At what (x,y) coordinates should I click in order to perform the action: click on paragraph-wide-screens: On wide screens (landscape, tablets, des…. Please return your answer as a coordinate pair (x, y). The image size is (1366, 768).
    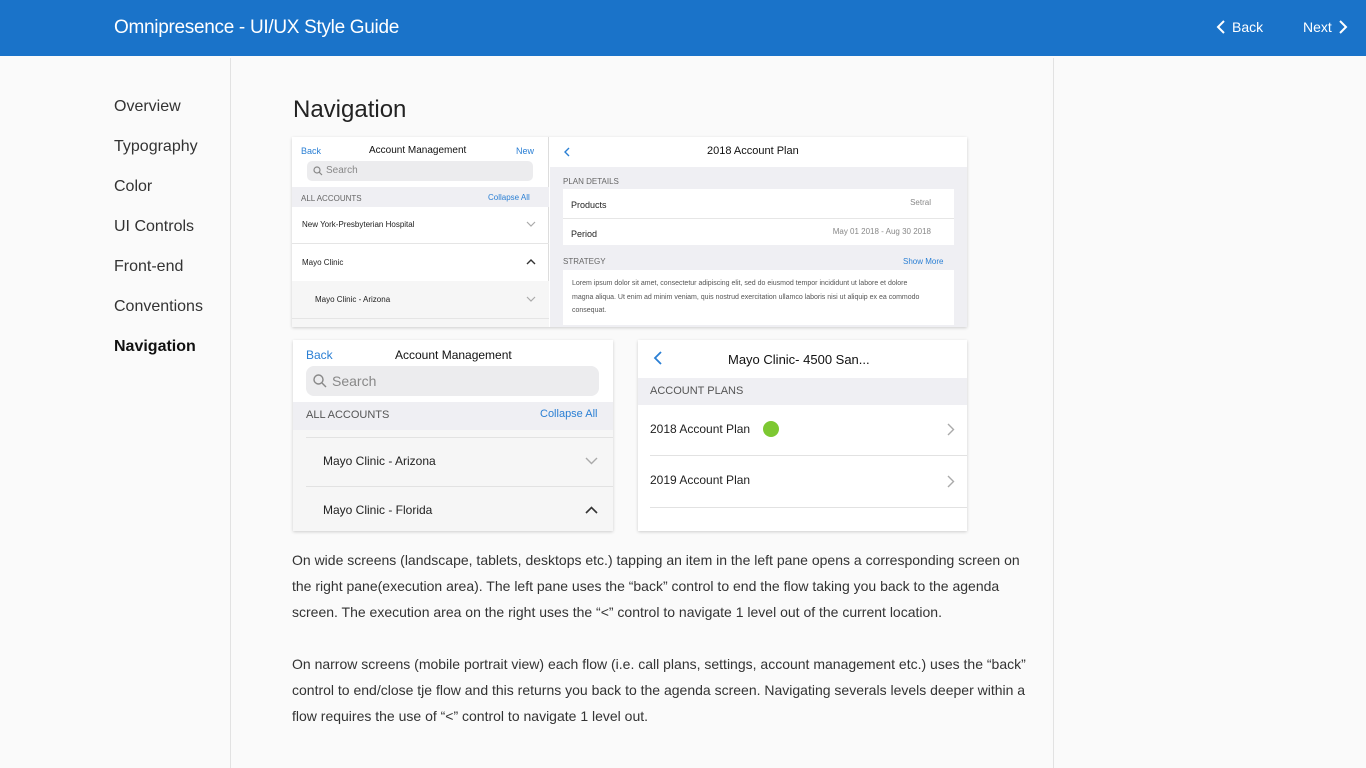
    Looking at the image, I should click on (656, 586).